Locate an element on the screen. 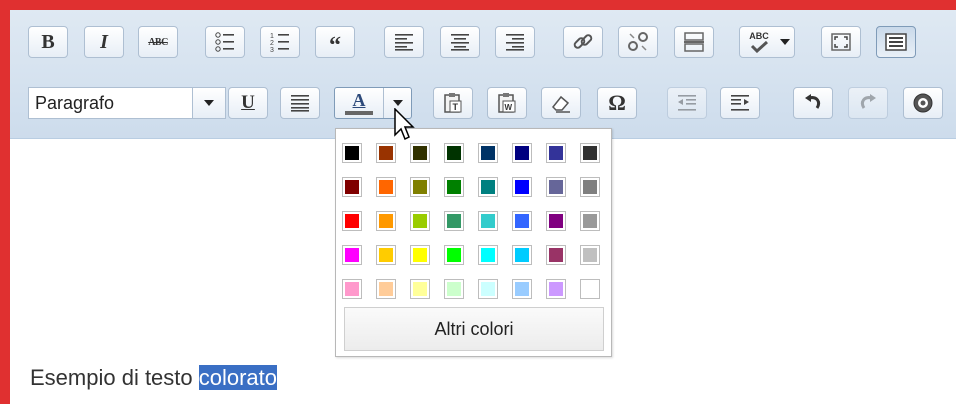 The image size is (956, 404). numbered-list-icon: 1 2 3 is located at coordinates (279, 43).